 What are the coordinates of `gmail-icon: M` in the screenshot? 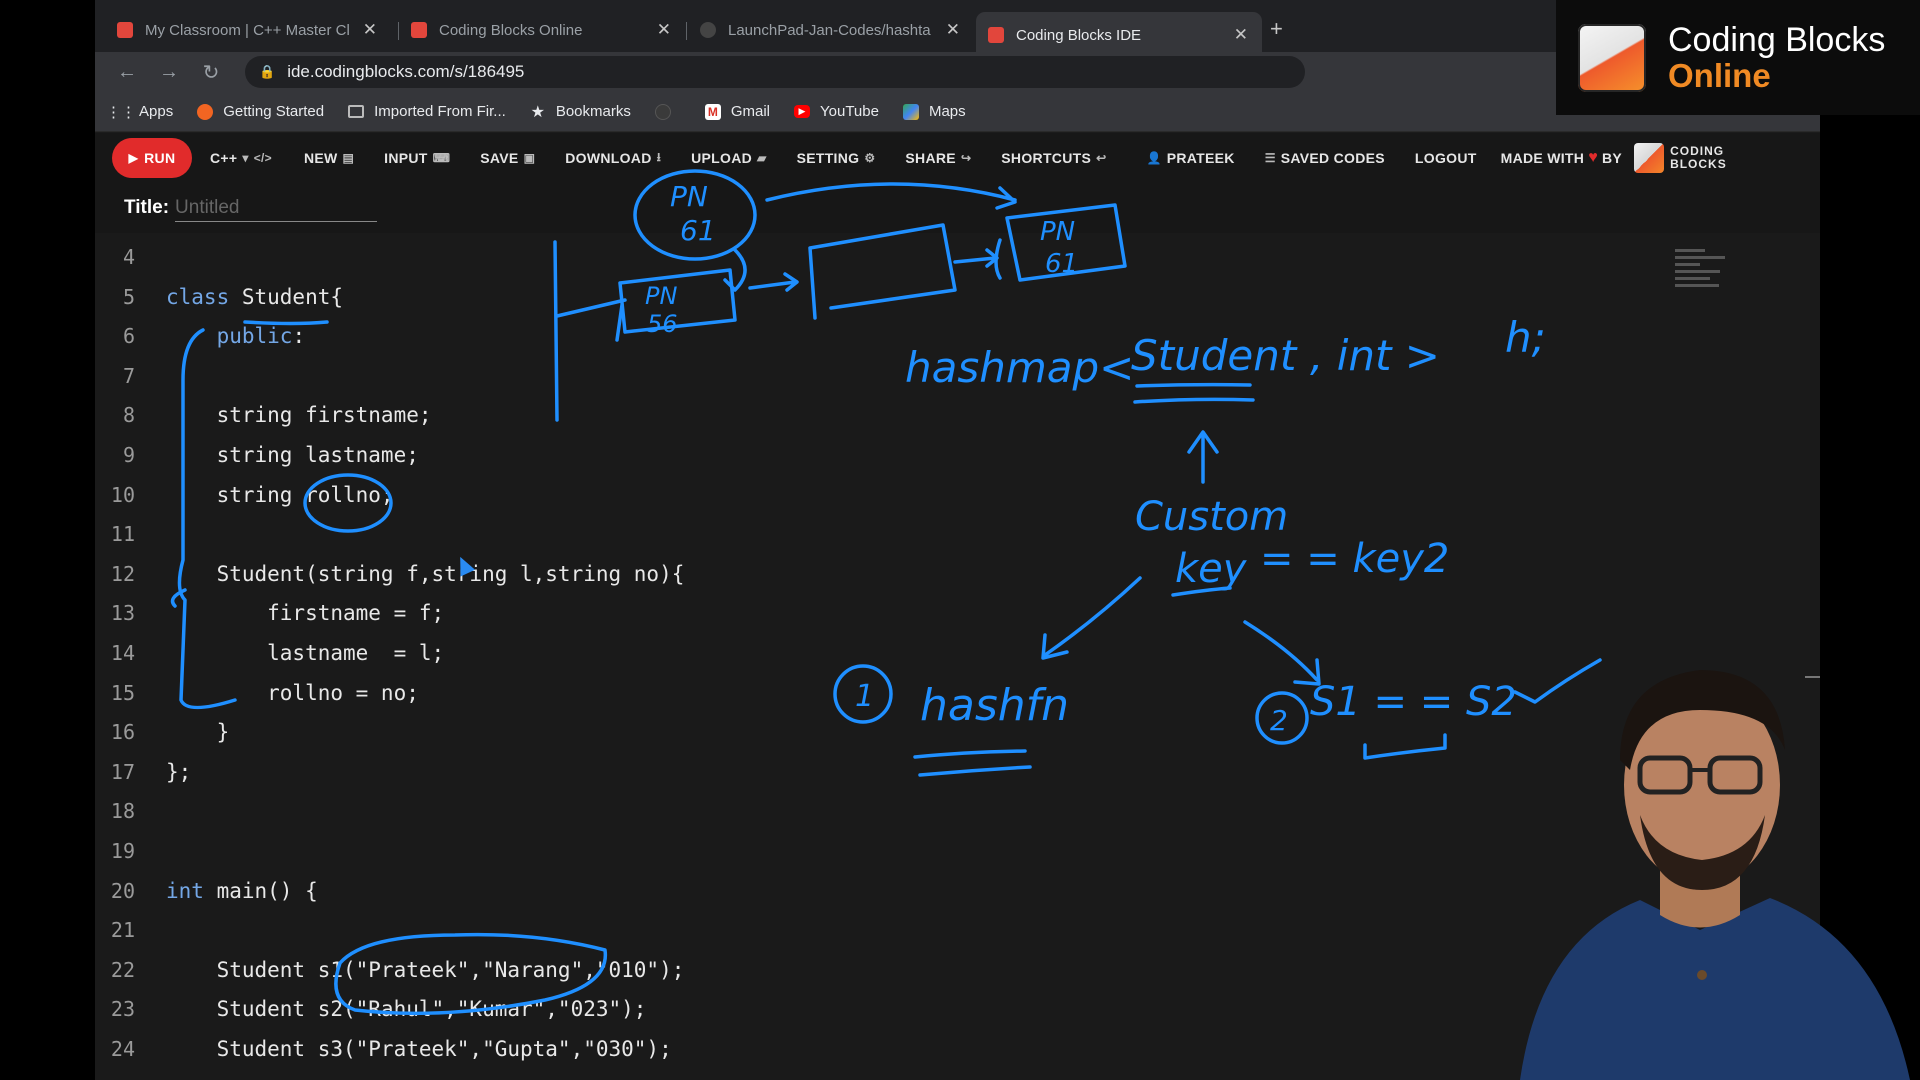 It's located at (712, 111).